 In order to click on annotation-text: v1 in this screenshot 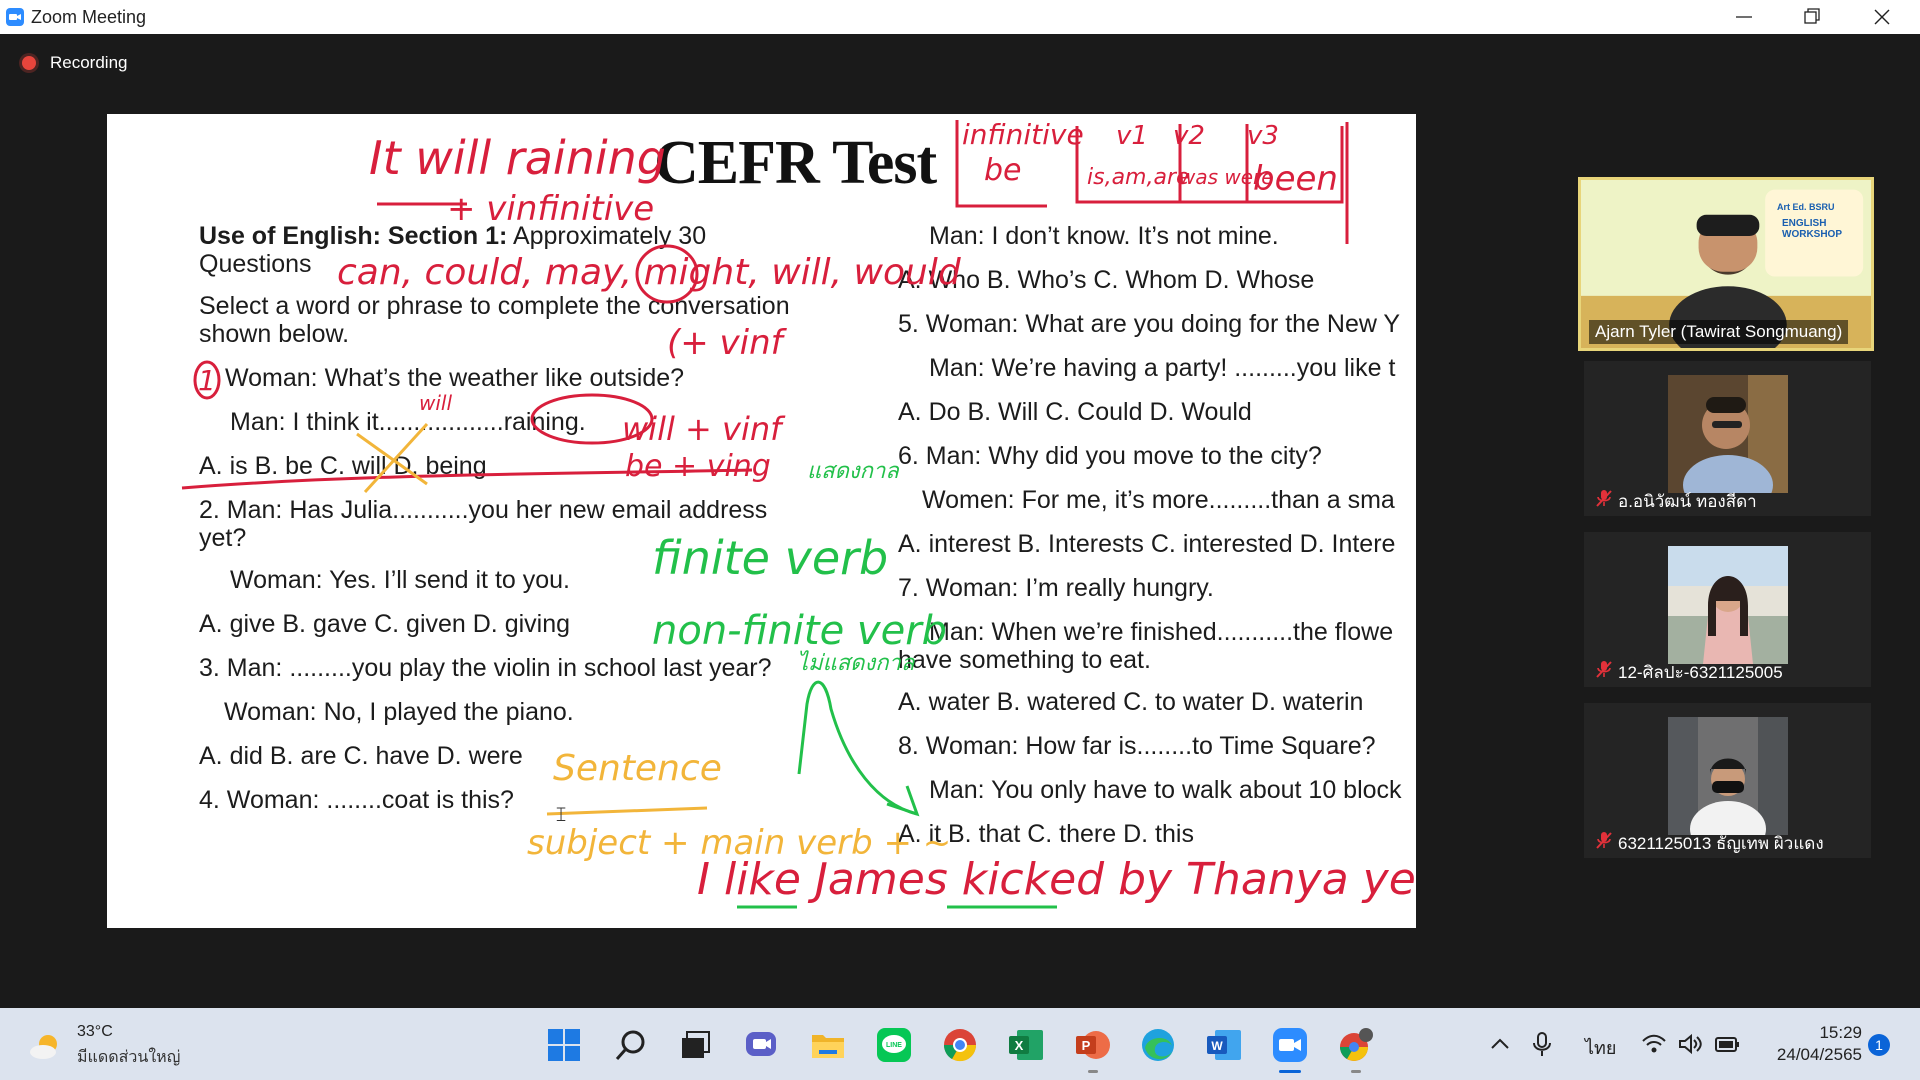, I will do `click(1132, 136)`.